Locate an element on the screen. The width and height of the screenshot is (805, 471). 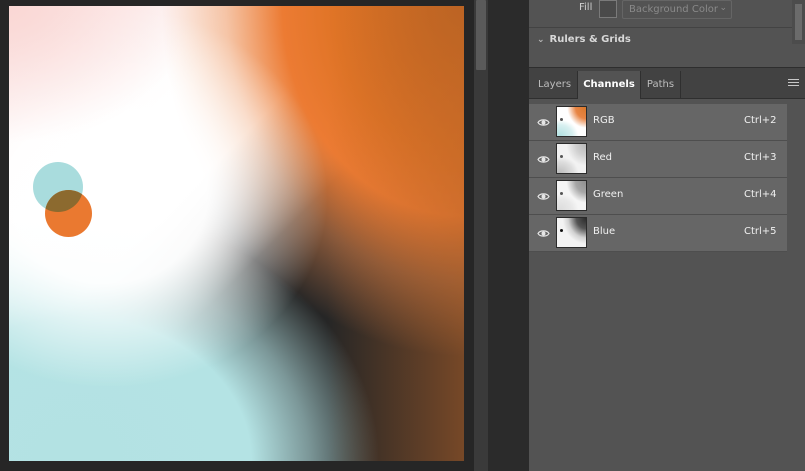
hamburger-menu-icon is located at coordinates (793, 83).